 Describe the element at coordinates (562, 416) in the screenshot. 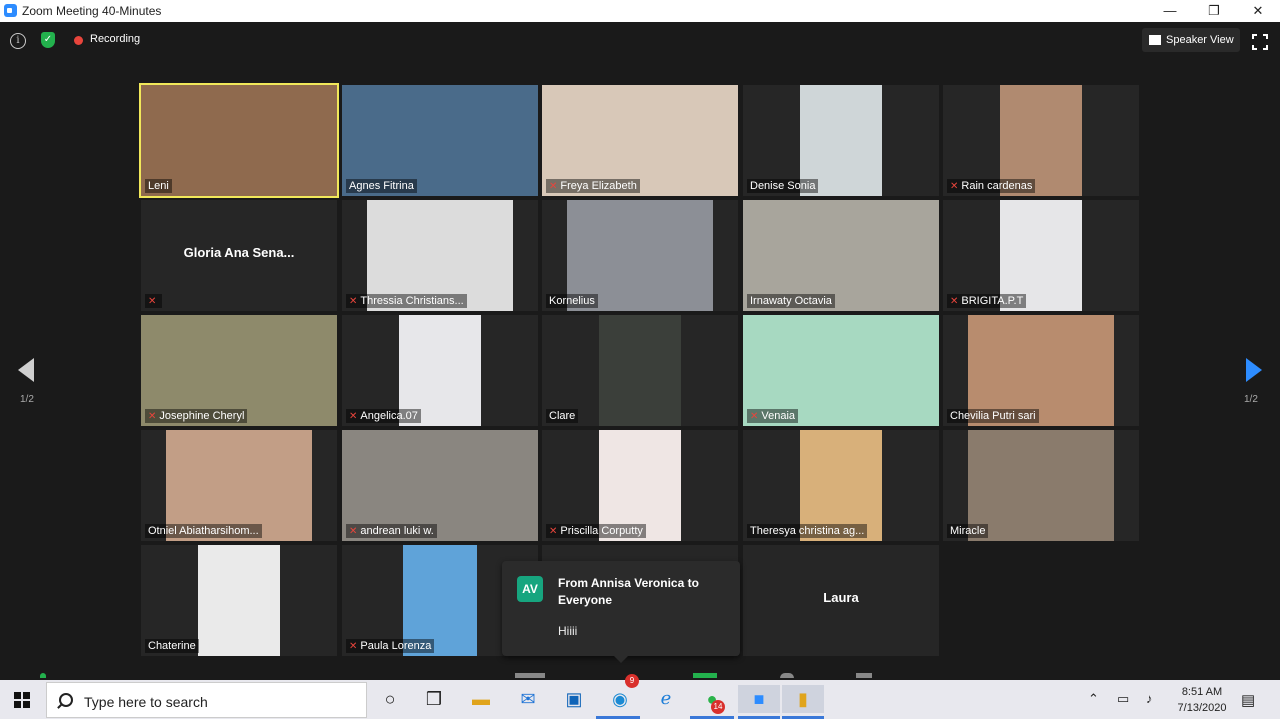

I see `participant-name: Clare` at that location.